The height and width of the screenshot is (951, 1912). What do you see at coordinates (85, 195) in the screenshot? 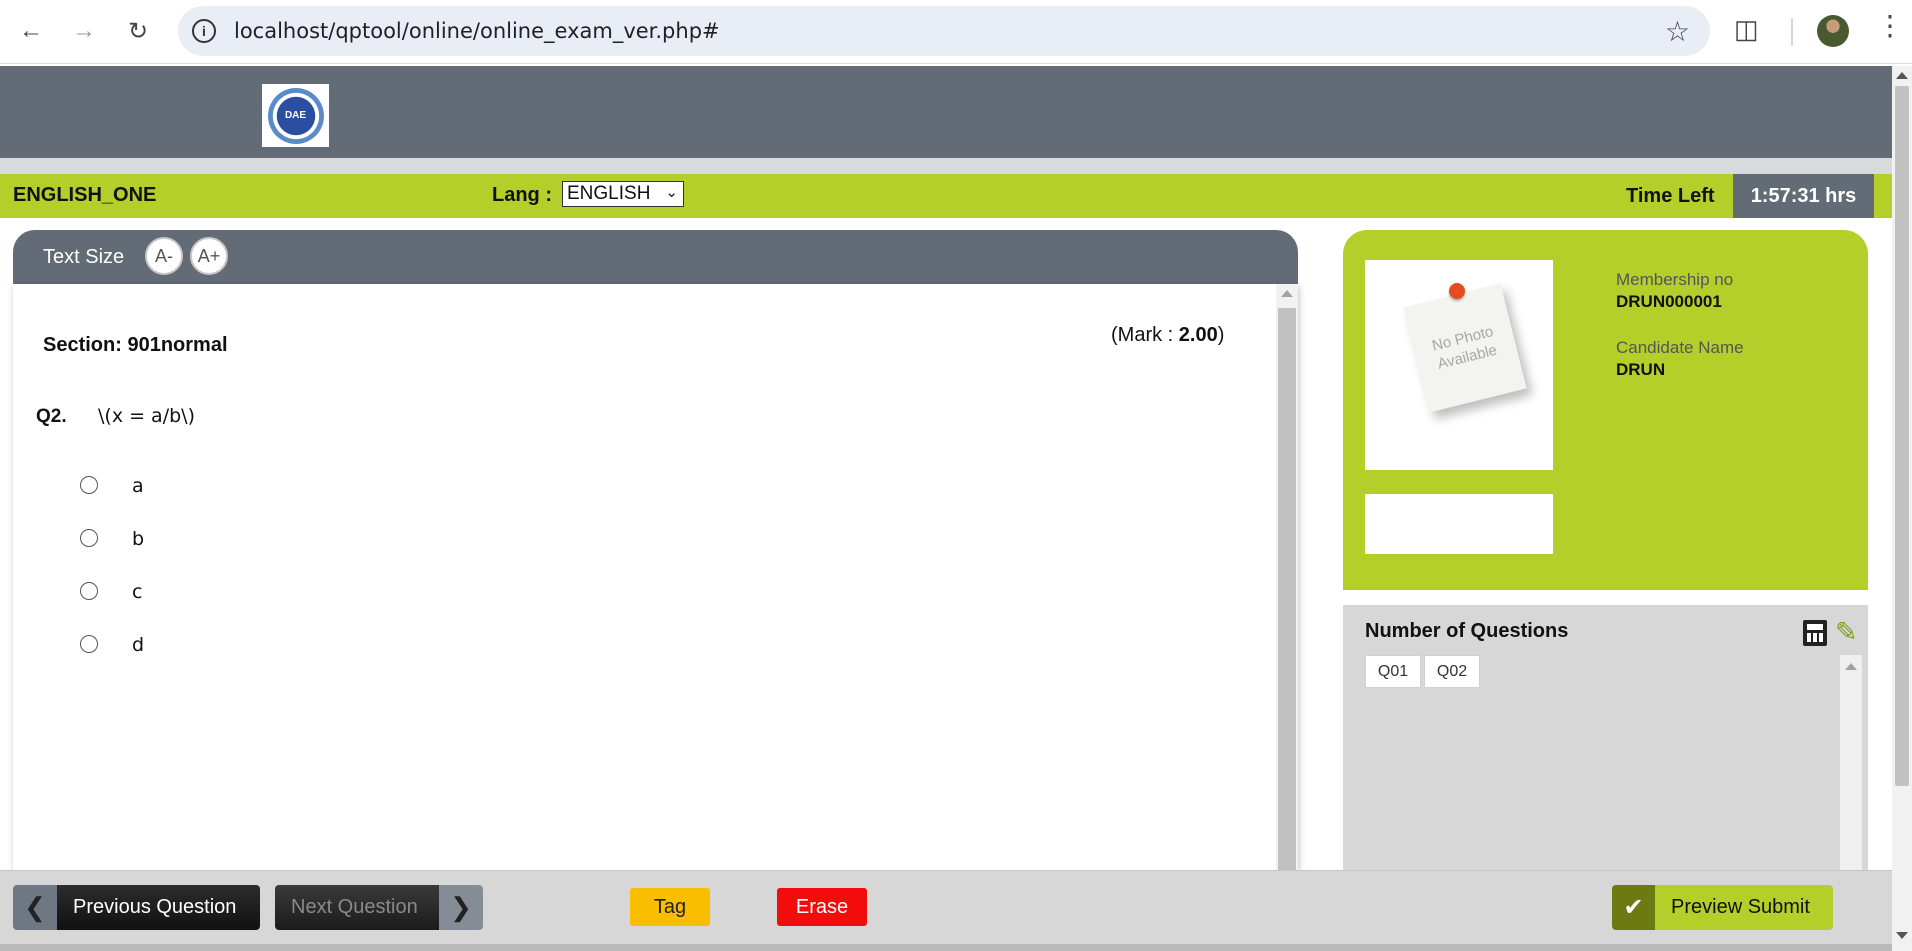
I see `exam-name: ENGLISH_ONE` at bounding box center [85, 195].